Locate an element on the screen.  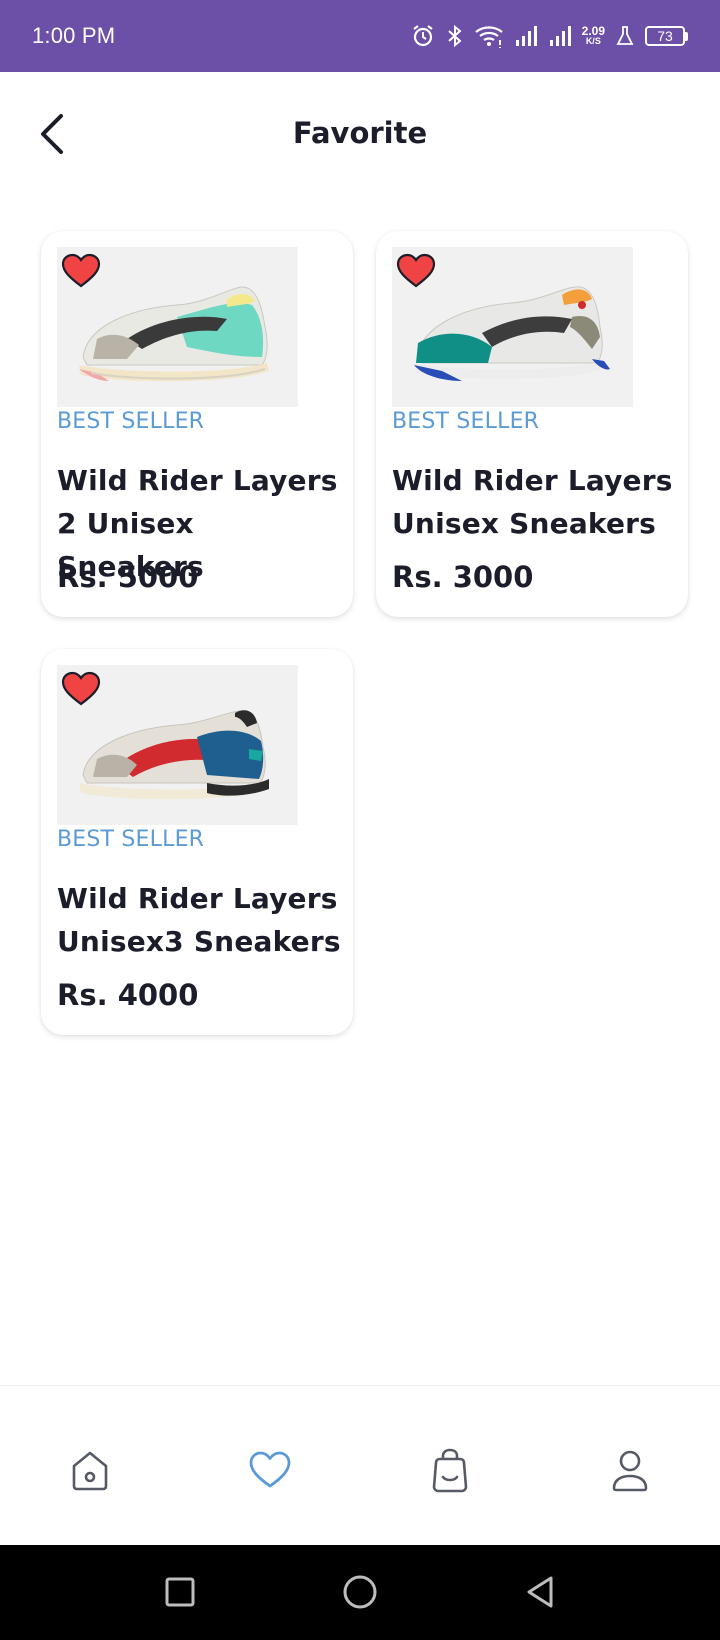
nav-profile is located at coordinates (630, 1470).